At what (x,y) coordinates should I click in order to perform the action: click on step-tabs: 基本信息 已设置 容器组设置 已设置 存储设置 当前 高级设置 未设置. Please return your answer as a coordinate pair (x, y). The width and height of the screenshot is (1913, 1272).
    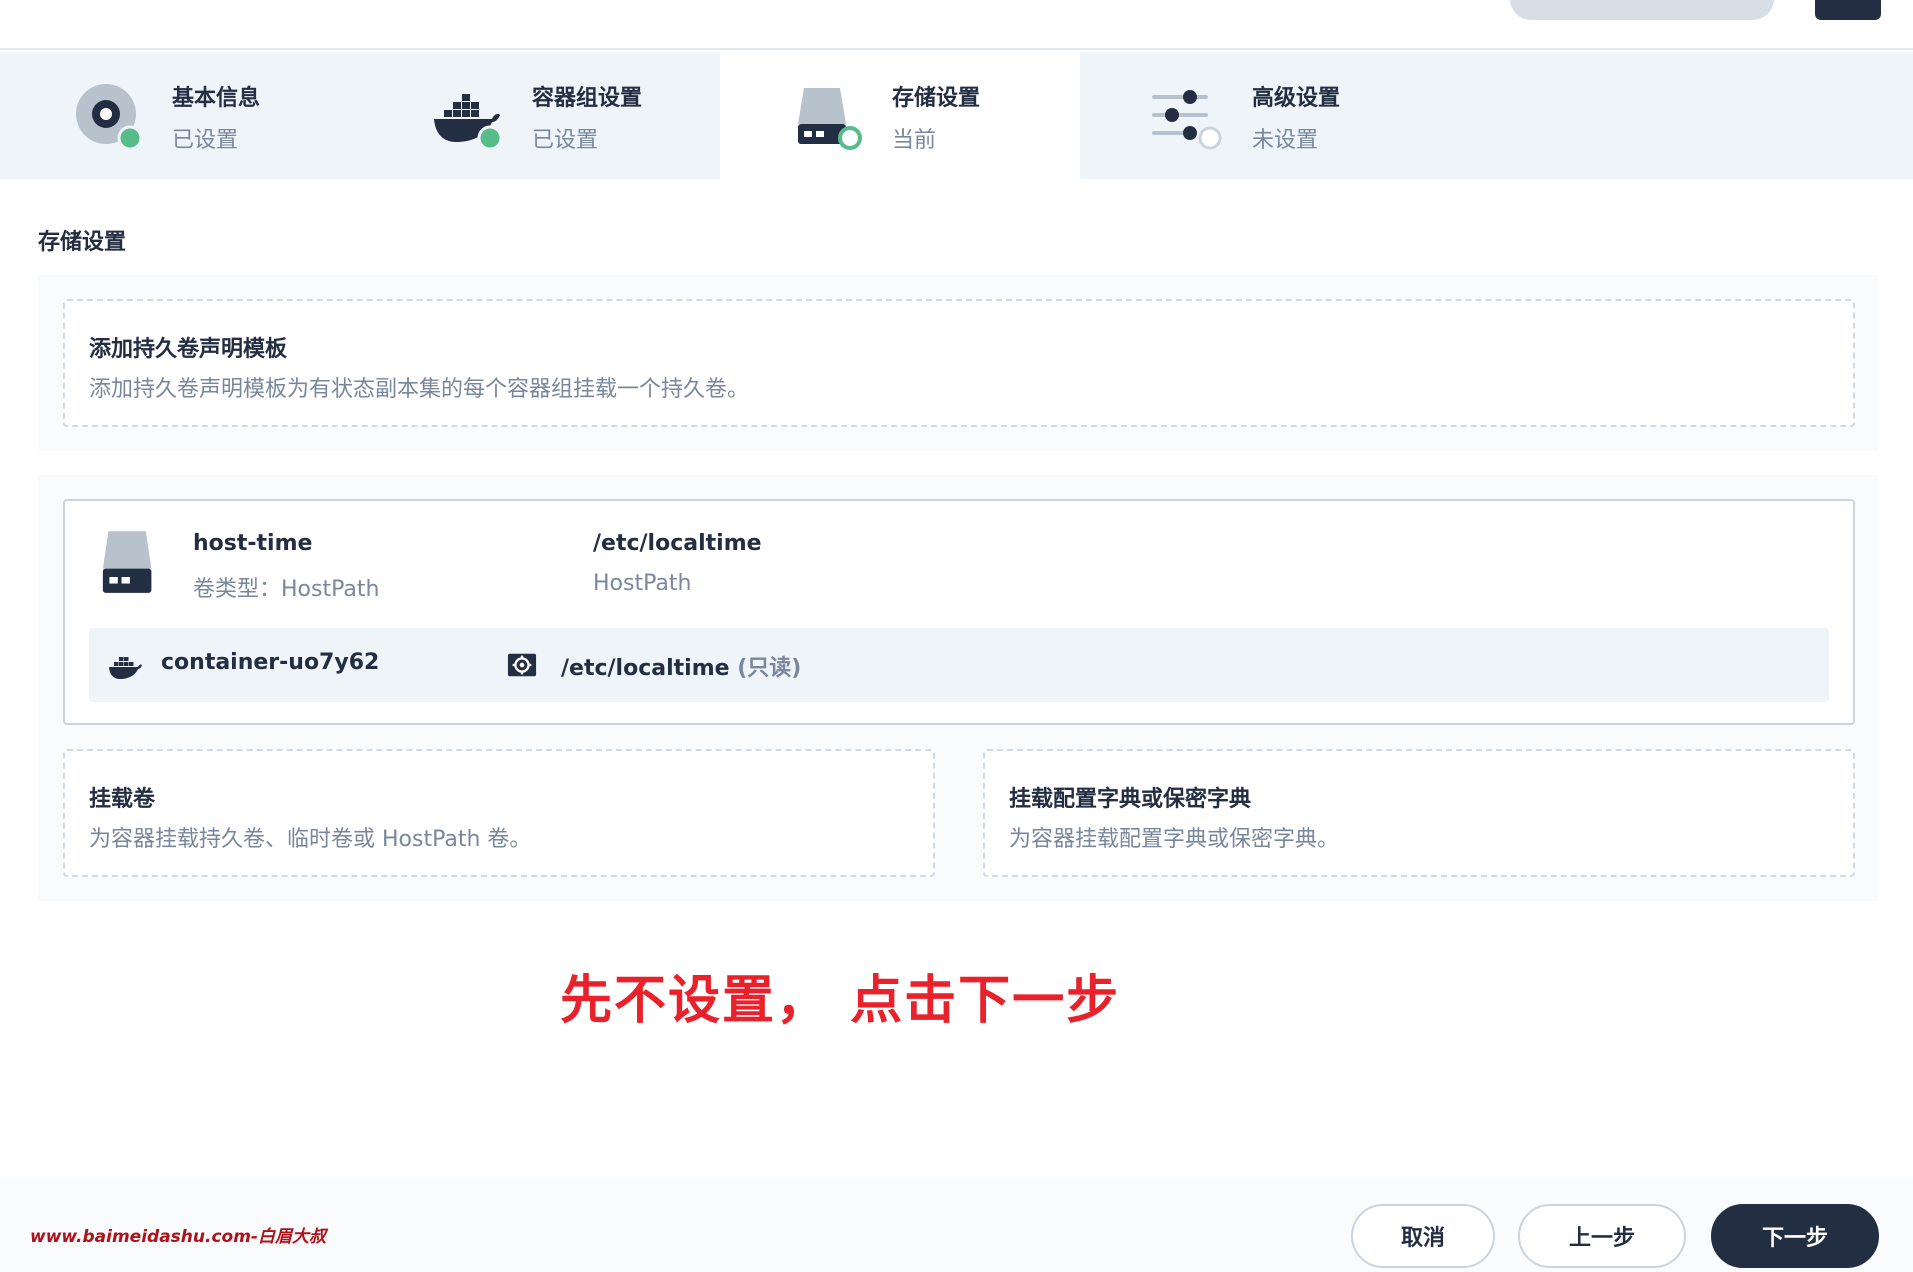
    Looking at the image, I should click on (956, 115).